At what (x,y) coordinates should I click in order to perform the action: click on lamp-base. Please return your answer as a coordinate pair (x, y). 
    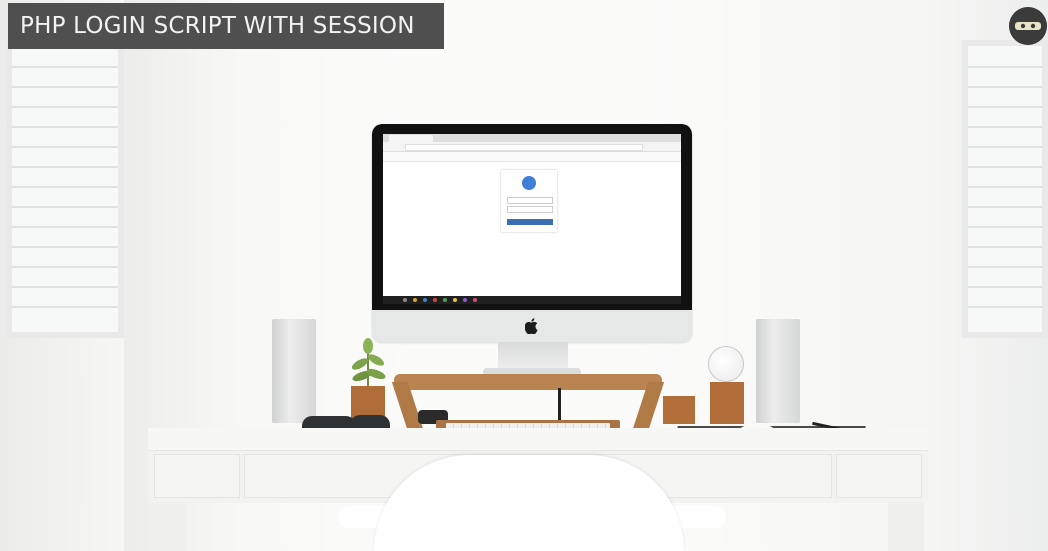
    Looking at the image, I should click on (727, 403).